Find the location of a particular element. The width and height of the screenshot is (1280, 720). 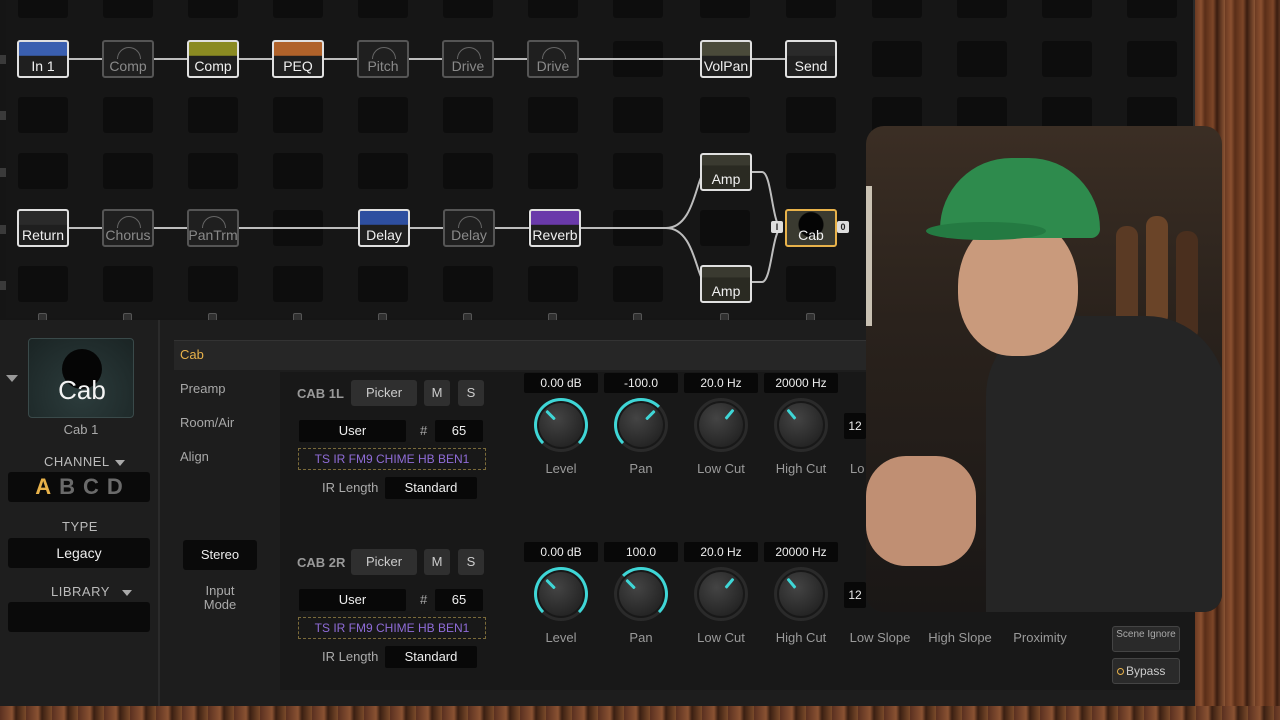

block-amp-bottom: Amp is located at coordinates (726, 284).